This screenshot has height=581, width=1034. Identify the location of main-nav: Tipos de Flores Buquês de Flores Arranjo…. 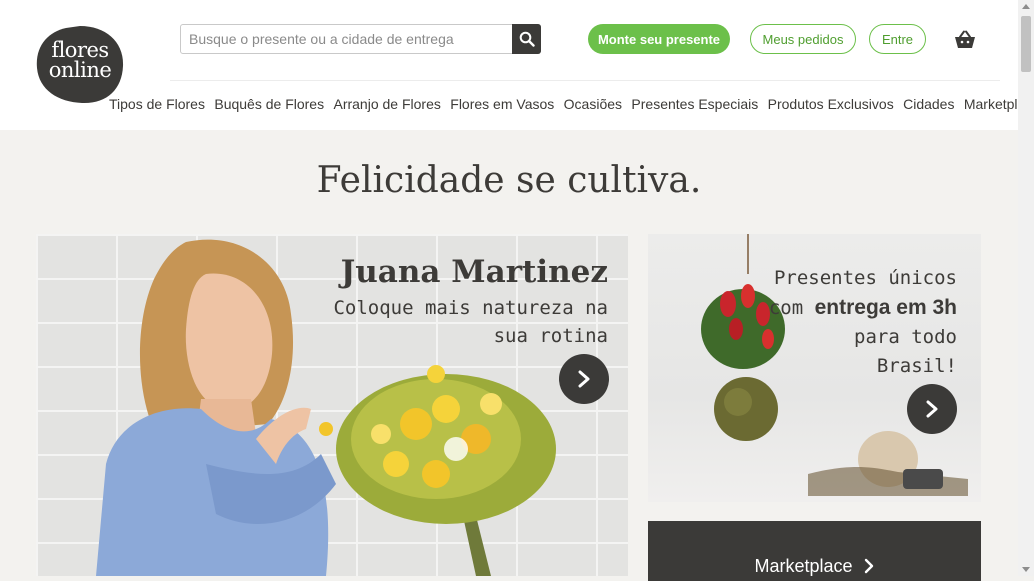
(571, 104).